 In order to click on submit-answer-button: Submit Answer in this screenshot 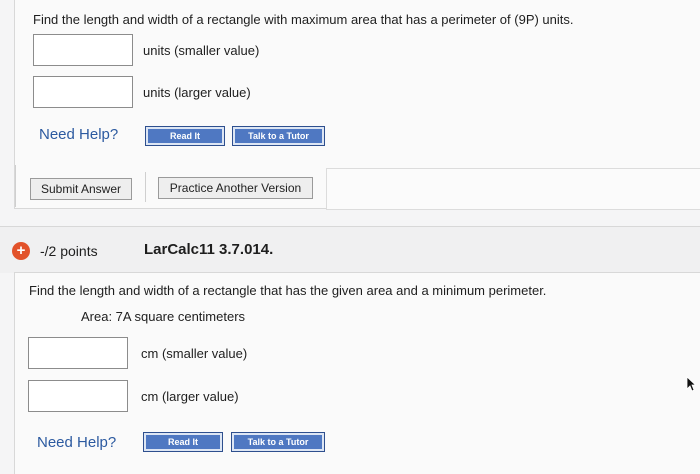, I will do `click(81, 189)`.